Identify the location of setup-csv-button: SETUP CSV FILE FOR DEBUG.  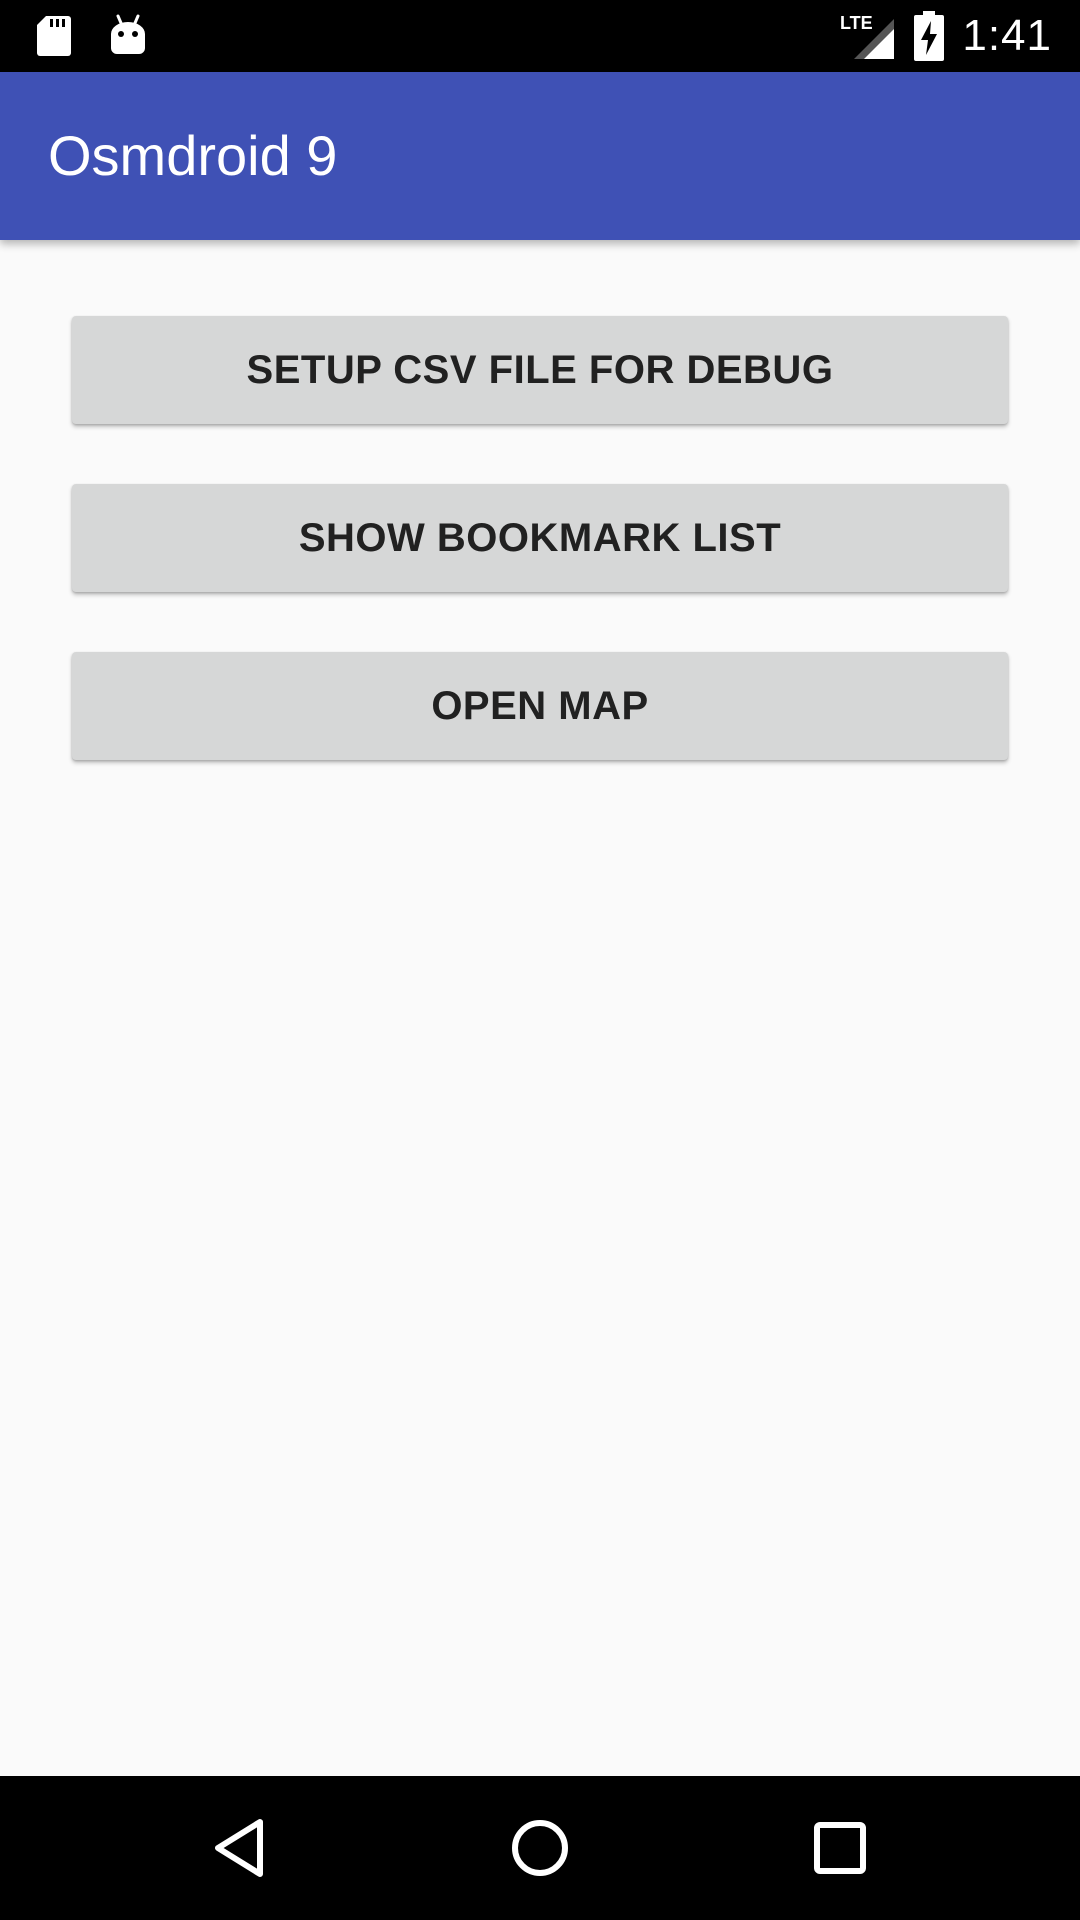
(540, 370).